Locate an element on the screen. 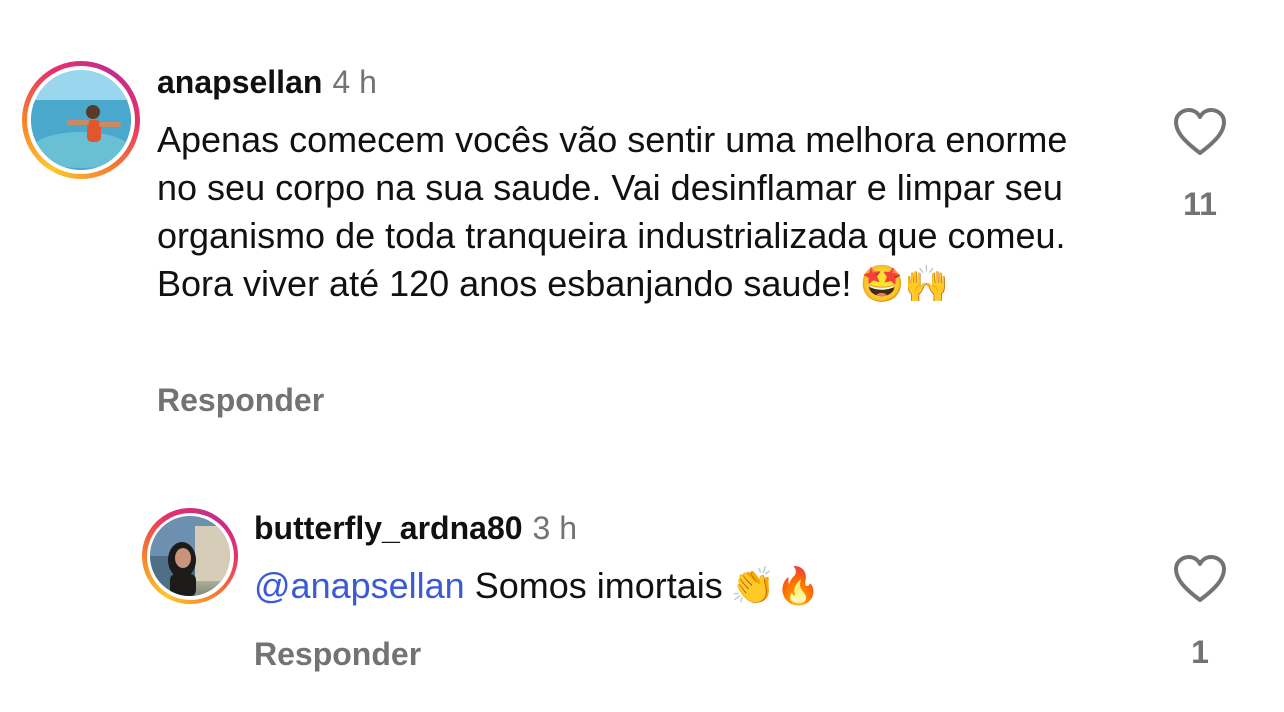  comment-body: Somos imortais is located at coordinates (598, 585).